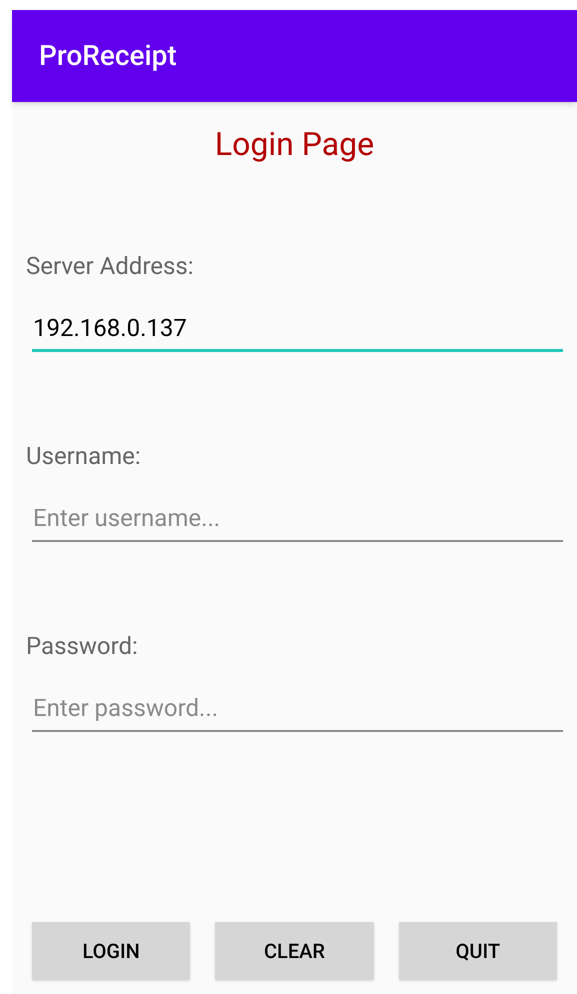 The image size is (577, 994). I want to click on input-field: 192.168.0.137, so click(297, 329).